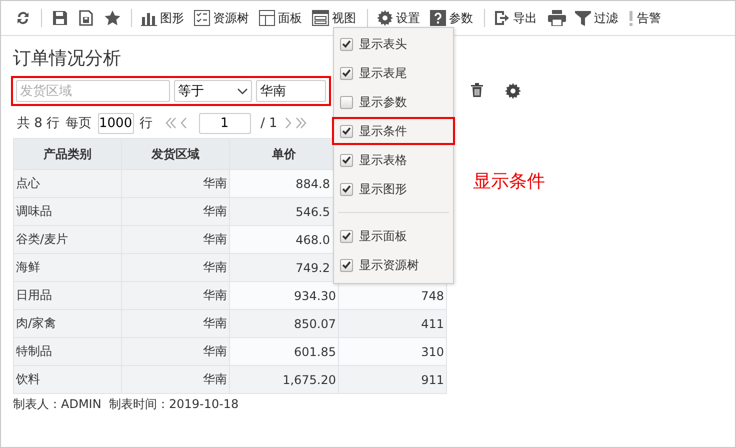  What do you see at coordinates (334, 18) in the screenshot?
I see `toolbar-button: 视图` at bounding box center [334, 18].